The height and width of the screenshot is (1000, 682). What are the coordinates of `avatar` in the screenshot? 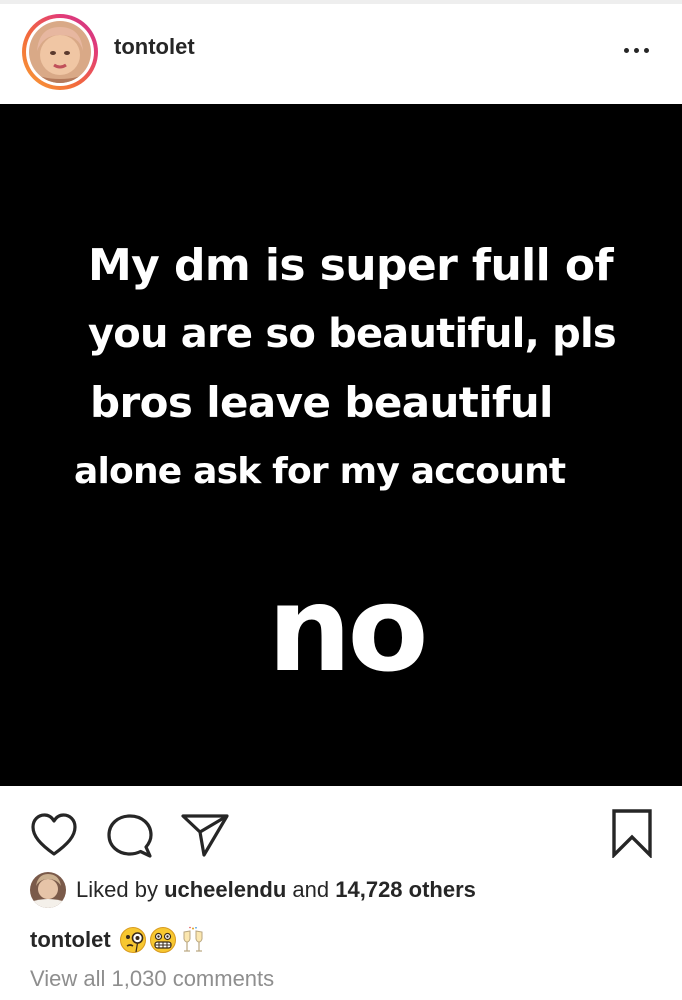 It's located at (60, 52).